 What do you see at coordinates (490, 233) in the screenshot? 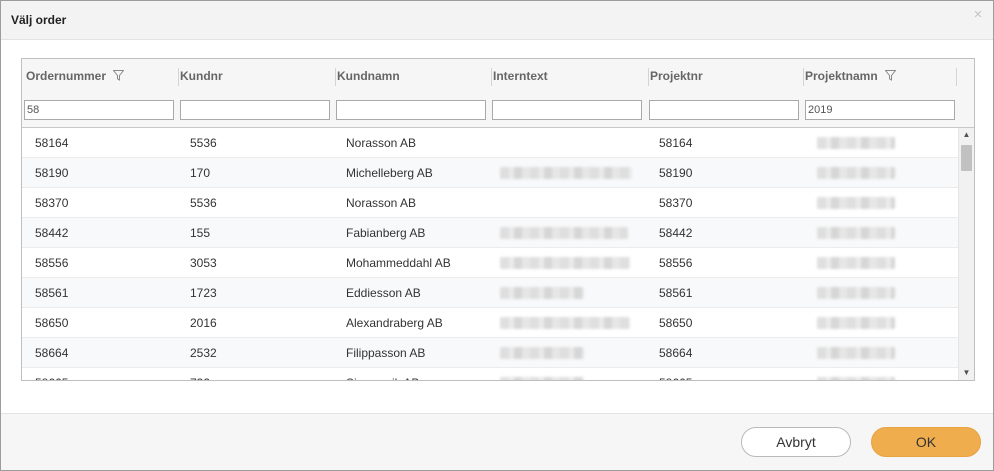
I see `table-row: 58442 155 Fabianberg AB 58442` at bounding box center [490, 233].